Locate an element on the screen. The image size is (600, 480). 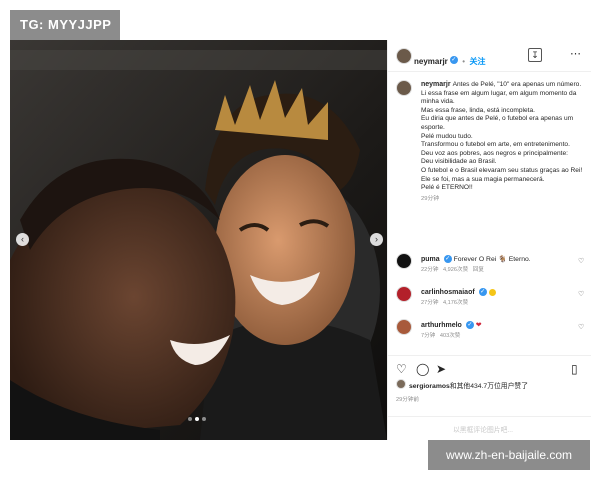
comment-icon: ◯ is located at coordinates (422, 369).